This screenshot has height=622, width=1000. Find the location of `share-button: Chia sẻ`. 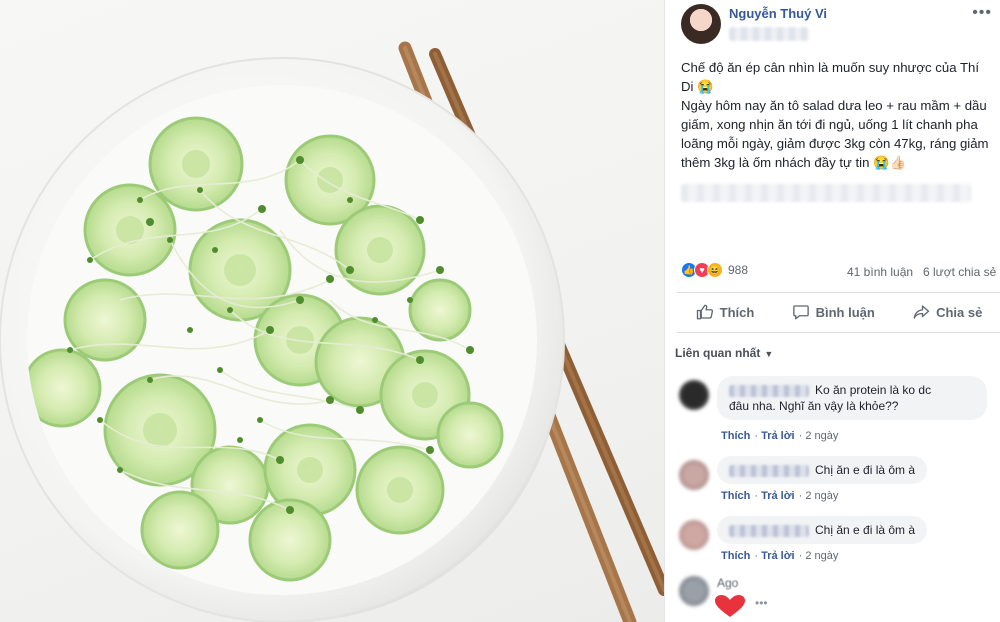

share-button: Chia sẻ is located at coordinates (947, 312).